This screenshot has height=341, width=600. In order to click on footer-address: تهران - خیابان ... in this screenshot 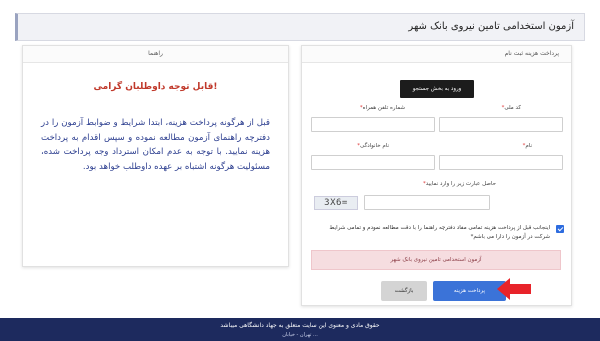, I will do `click(300, 335)`.